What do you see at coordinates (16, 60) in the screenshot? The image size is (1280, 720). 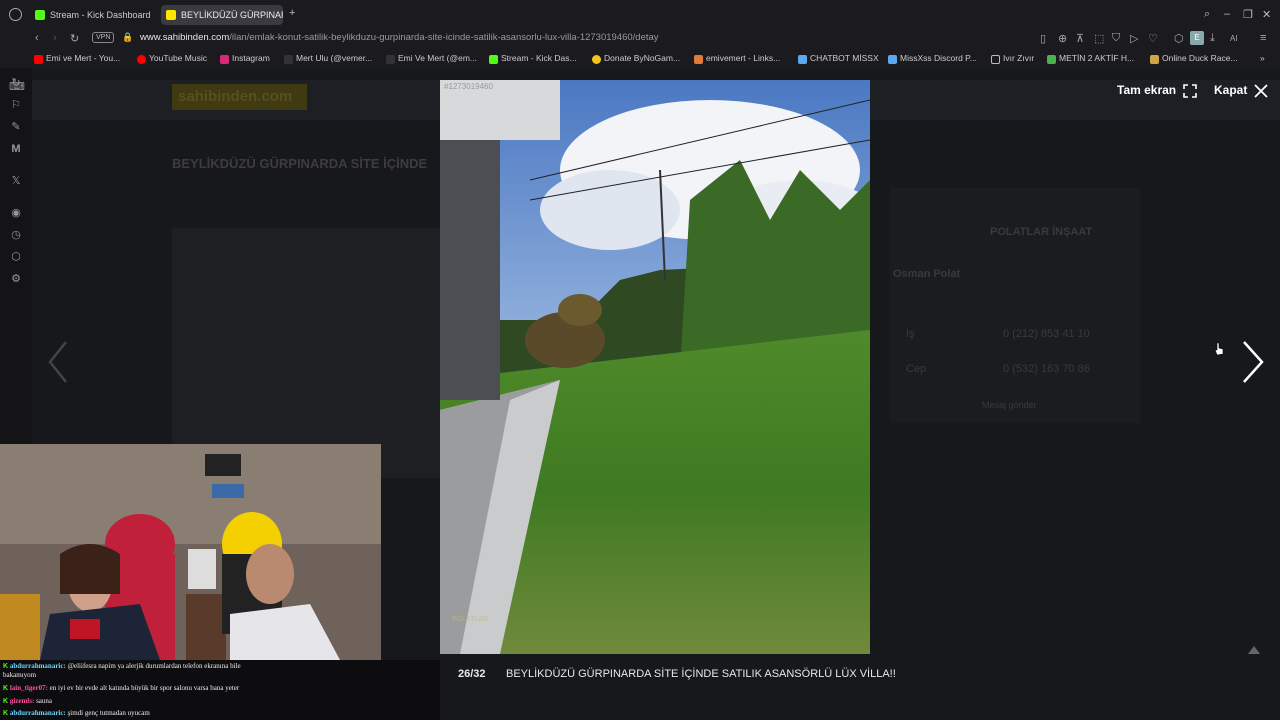 I see `gamepad-icon` at bounding box center [16, 60].